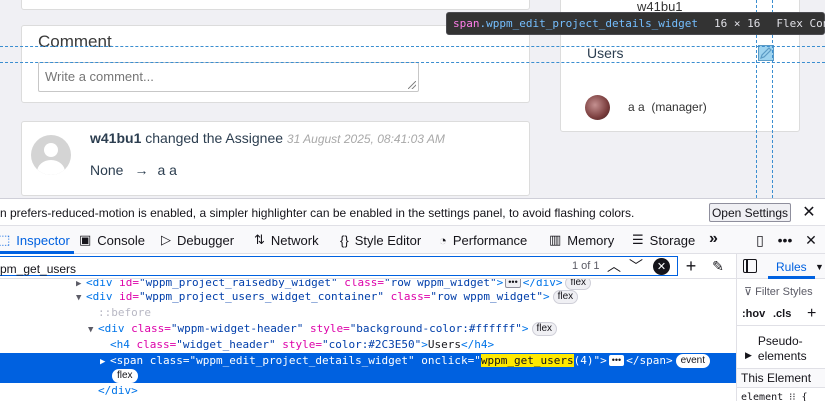  I want to click on close-icon: ✕, so click(809, 212).